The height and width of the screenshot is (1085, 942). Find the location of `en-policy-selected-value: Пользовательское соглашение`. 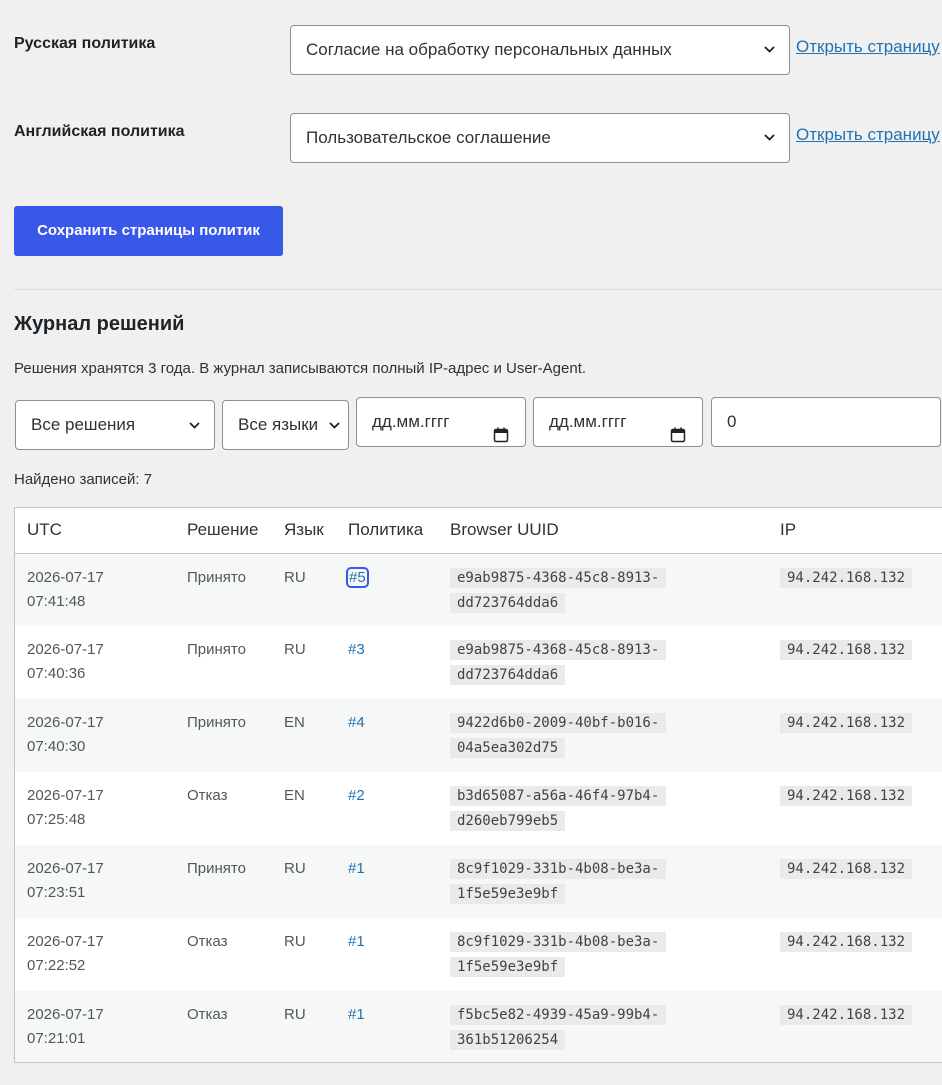

en-policy-selected-value: Пользовательское соглашение is located at coordinates (428, 137).